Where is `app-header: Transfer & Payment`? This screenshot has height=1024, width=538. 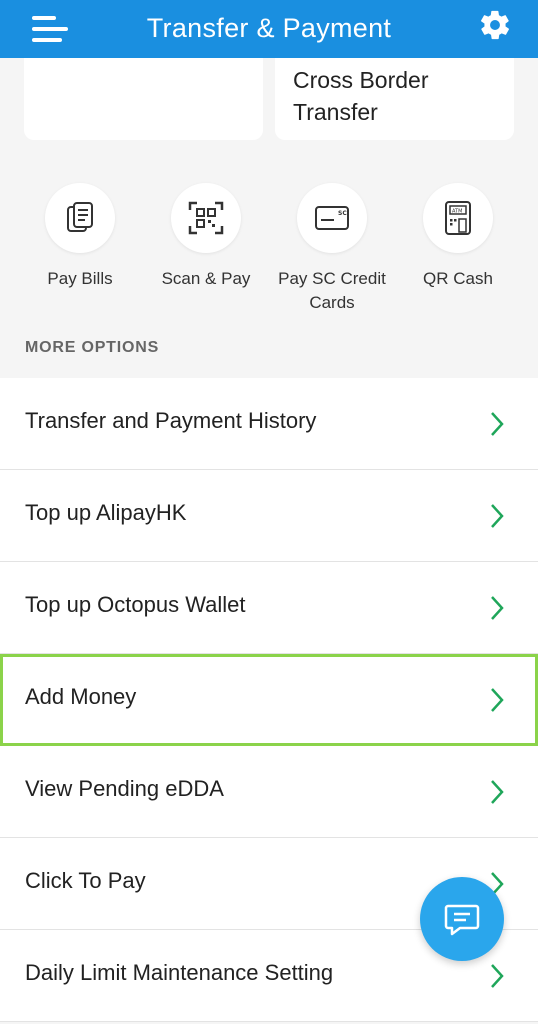
app-header: Transfer & Payment is located at coordinates (269, 29).